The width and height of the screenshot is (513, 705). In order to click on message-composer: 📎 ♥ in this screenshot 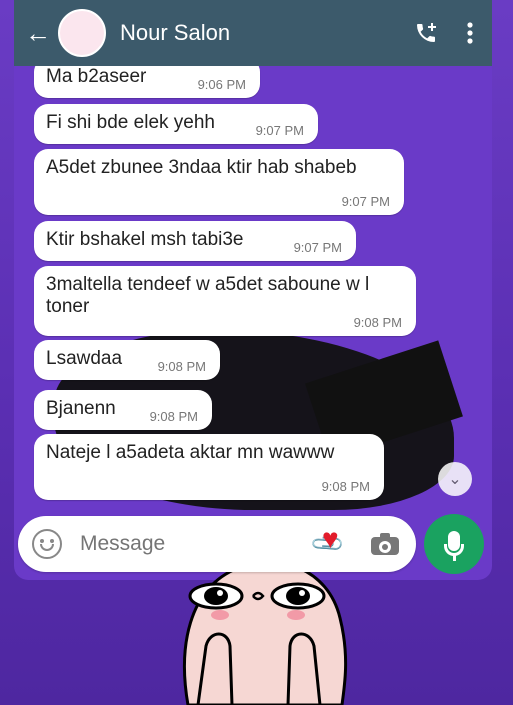, I will do `click(217, 544)`.